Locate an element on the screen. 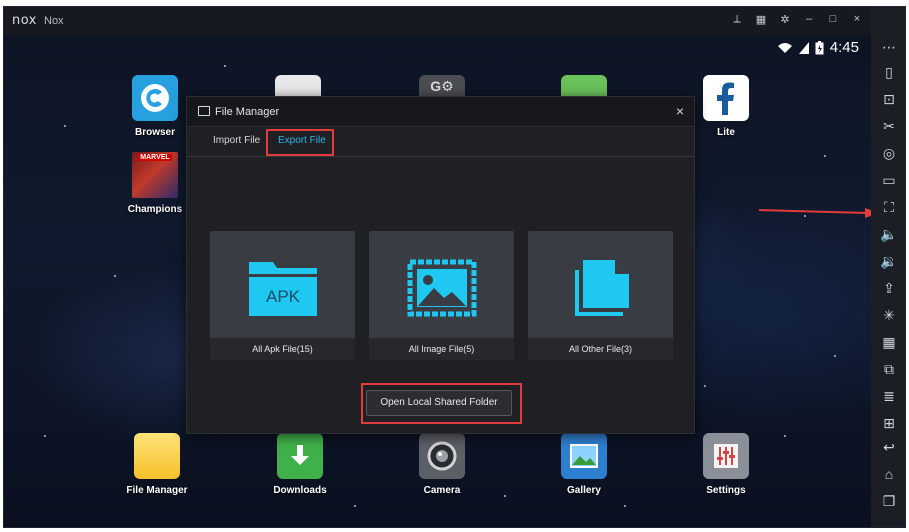 The width and height of the screenshot is (909, 532). file-manager-icon is located at coordinates (204, 111).